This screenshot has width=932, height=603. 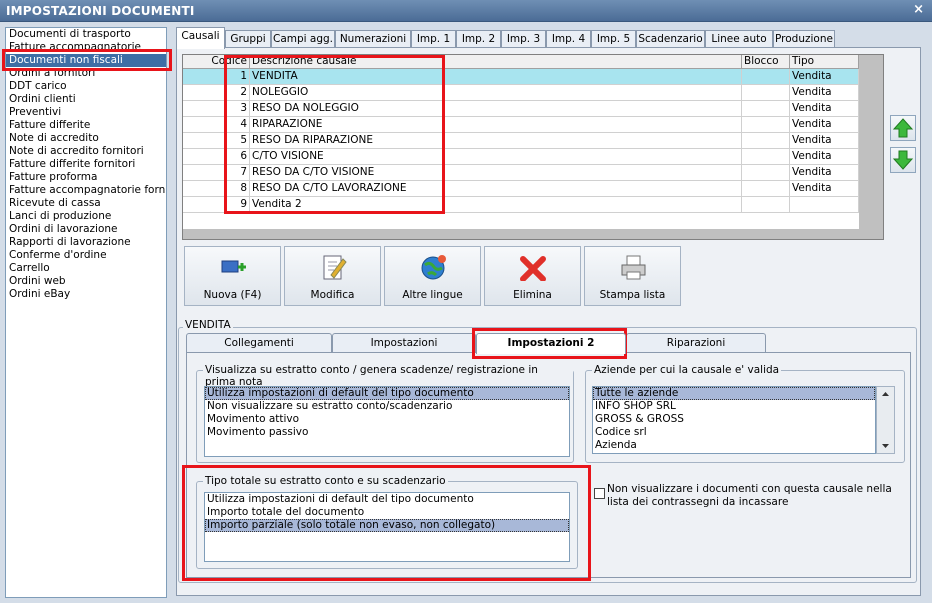 I want to click on aziende-scrollbar, so click(x=885, y=420).